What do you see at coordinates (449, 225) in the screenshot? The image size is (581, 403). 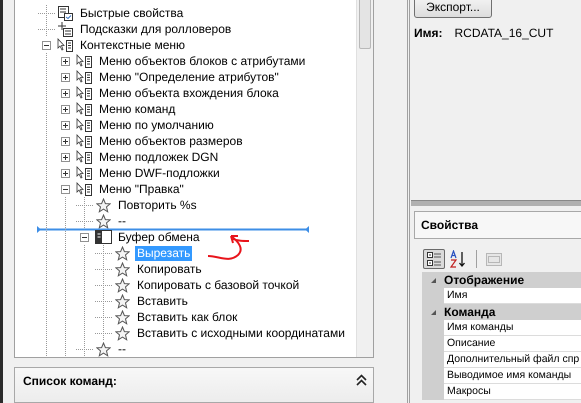 I see `properties-title: Свойства` at bounding box center [449, 225].